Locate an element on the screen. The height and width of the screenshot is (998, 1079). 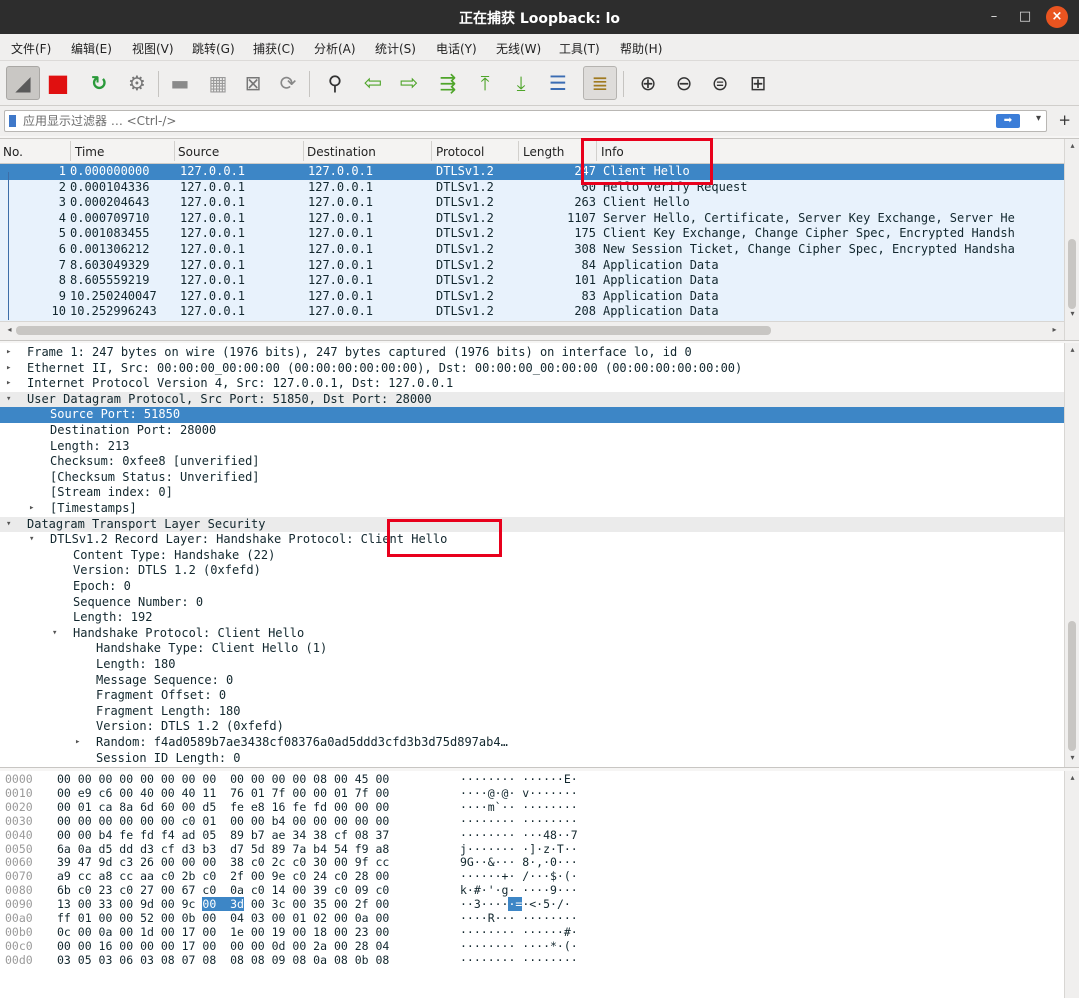
detail-row: Length: 213 is located at coordinates (532, 447).